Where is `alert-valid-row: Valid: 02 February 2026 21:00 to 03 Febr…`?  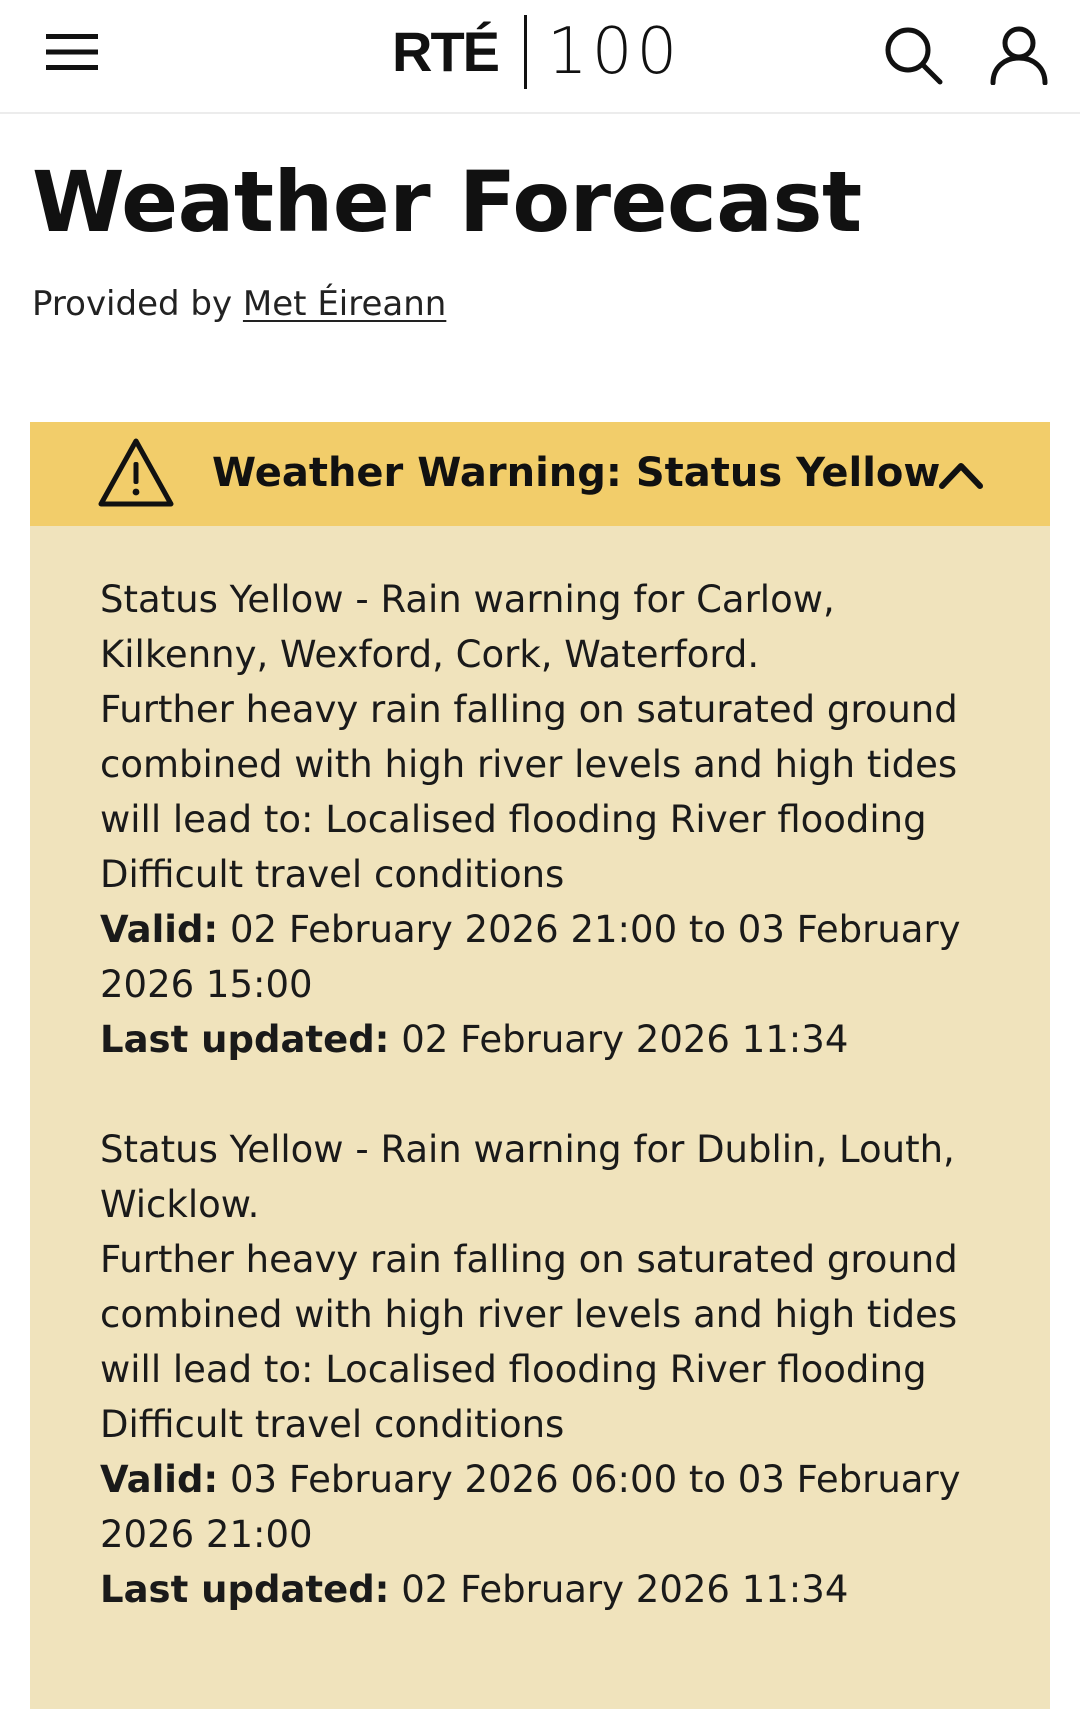 alert-valid-row: Valid: 02 February 2026 21:00 to 03 Febr… is located at coordinates (550, 957).